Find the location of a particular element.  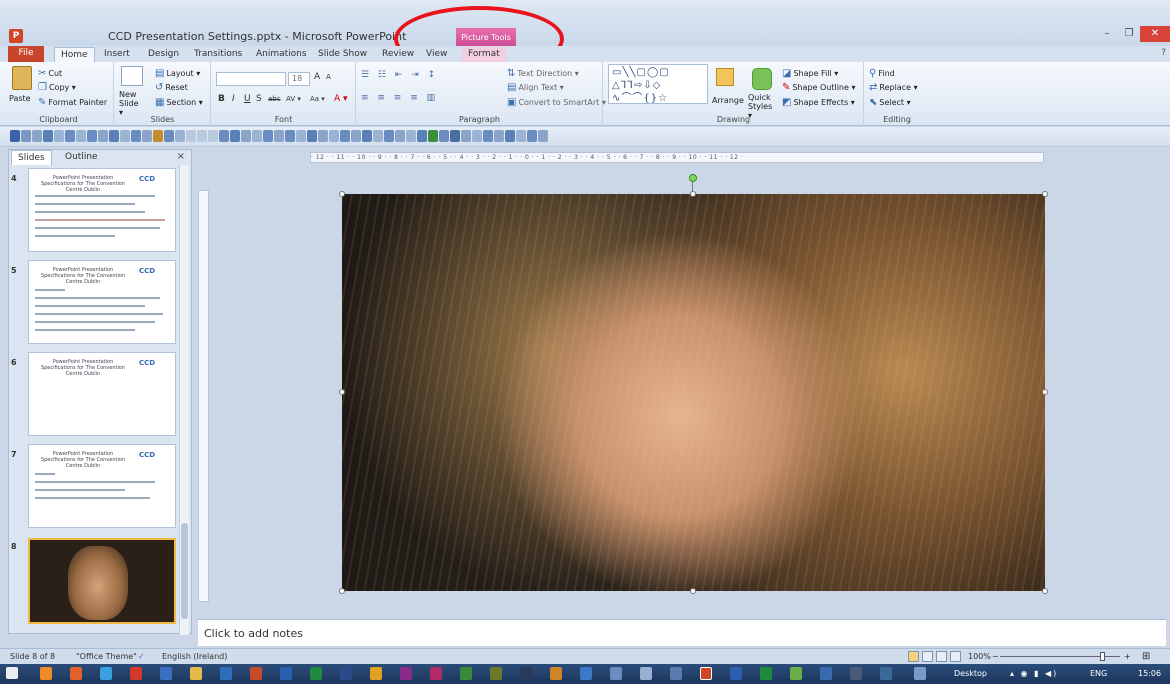

cut-button: ✂ Cut is located at coordinates (50, 73).